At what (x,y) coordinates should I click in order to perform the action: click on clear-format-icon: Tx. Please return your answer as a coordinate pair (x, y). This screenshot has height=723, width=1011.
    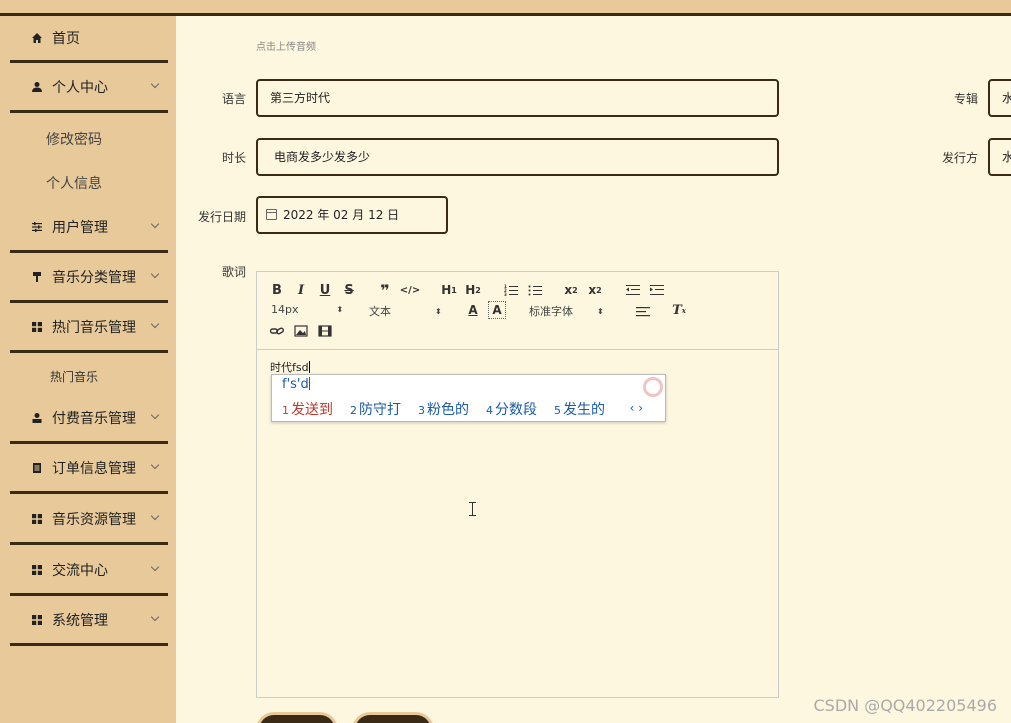
    Looking at the image, I should click on (679, 310).